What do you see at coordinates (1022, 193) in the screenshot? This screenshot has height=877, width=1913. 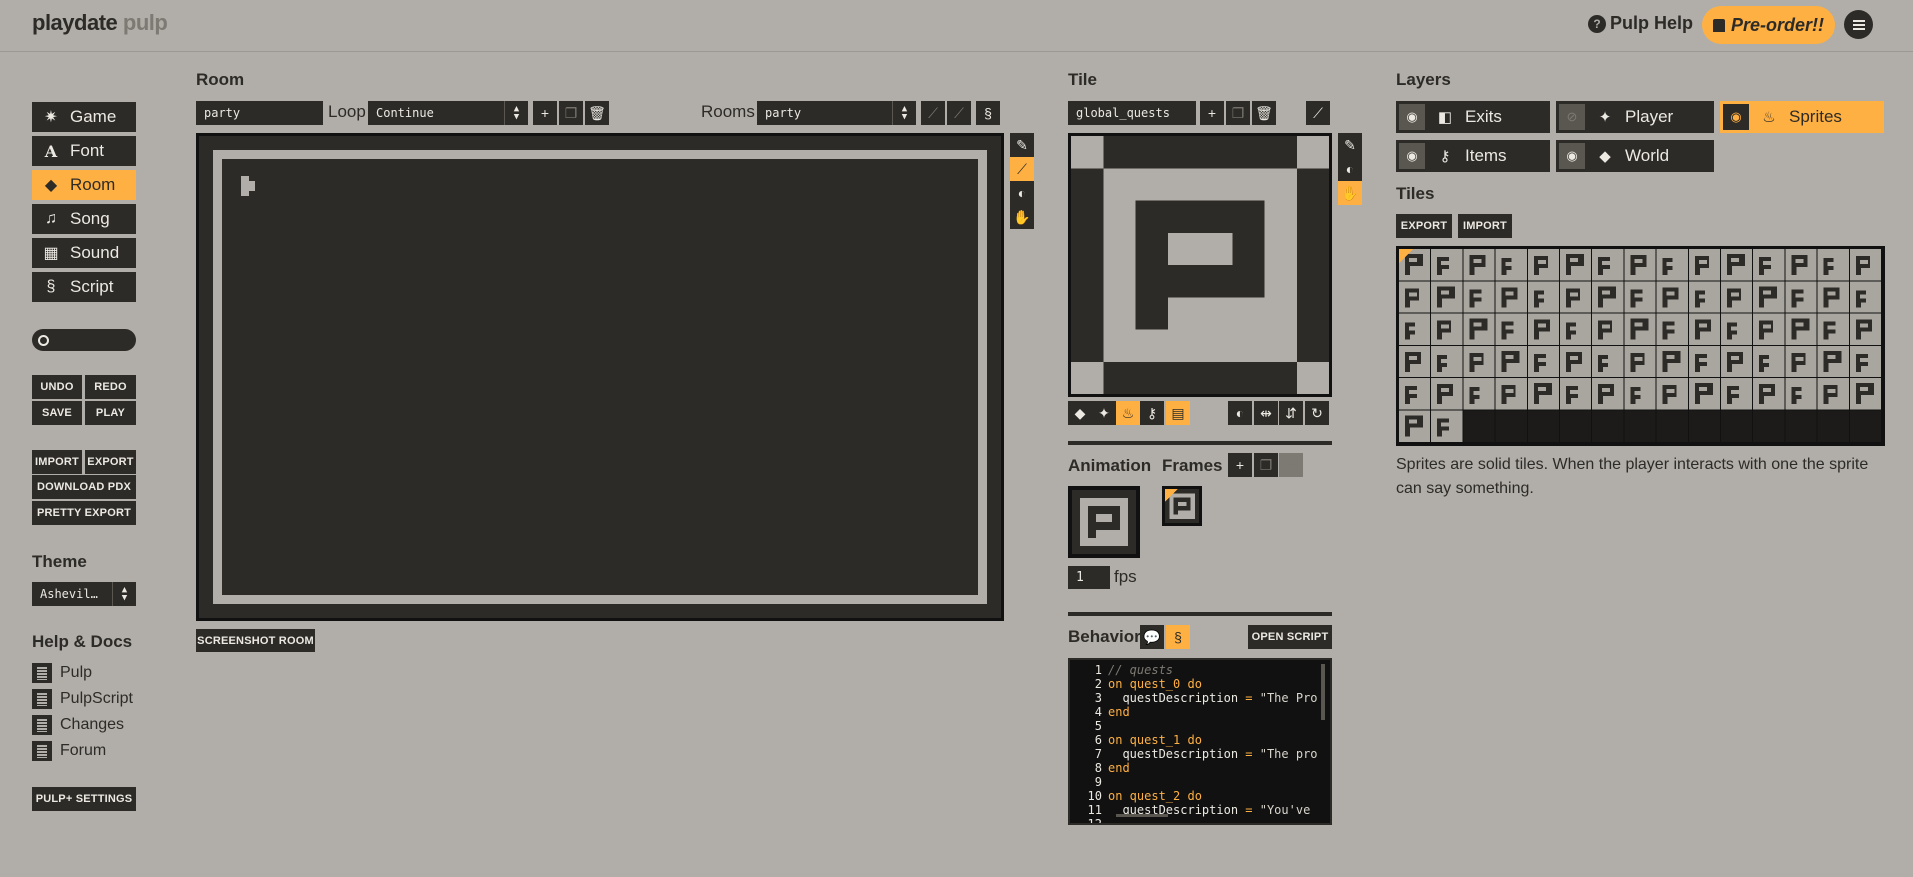 I see `fill-tool: ◐` at bounding box center [1022, 193].